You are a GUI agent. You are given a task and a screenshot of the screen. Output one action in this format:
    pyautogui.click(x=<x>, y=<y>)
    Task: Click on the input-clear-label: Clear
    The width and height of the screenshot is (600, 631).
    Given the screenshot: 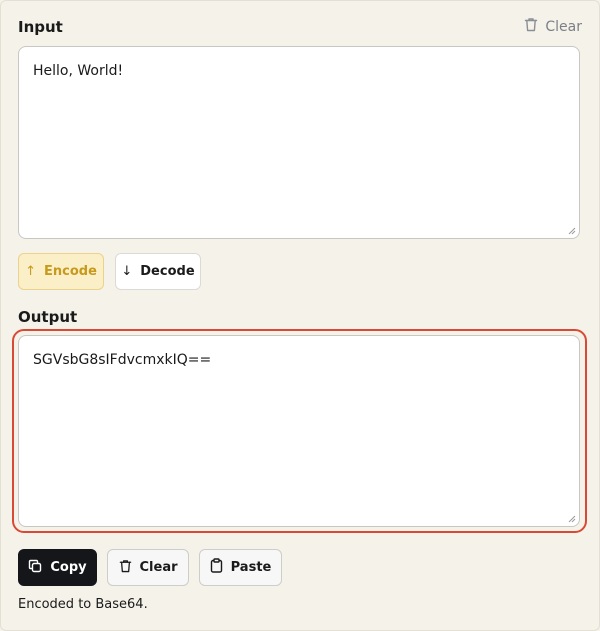 What is the action you would take?
    pyautogui.click(x=563, y=26)
    